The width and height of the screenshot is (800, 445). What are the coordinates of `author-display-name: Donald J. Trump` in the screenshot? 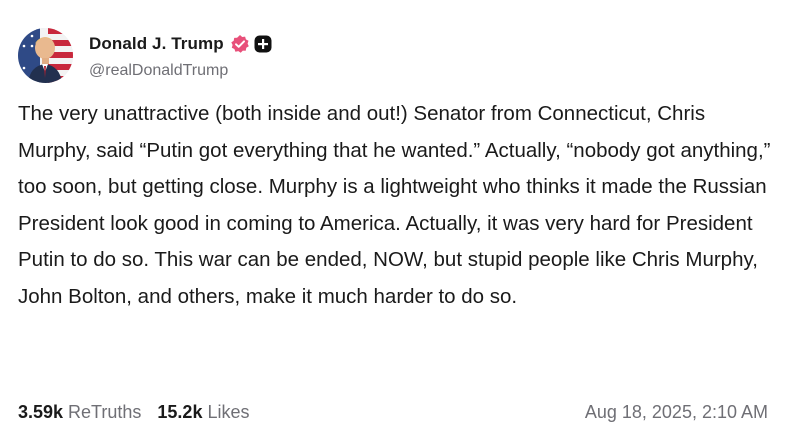 It's located at (156, 44).